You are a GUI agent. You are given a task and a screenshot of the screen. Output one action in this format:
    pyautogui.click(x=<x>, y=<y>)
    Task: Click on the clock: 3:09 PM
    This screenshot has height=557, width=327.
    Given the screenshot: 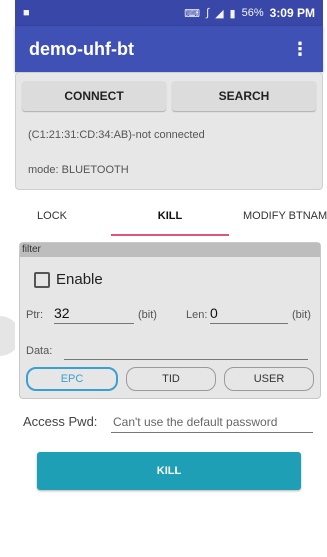 What is the action you would take?
    pyautogui.click(x=292, y=13)
    